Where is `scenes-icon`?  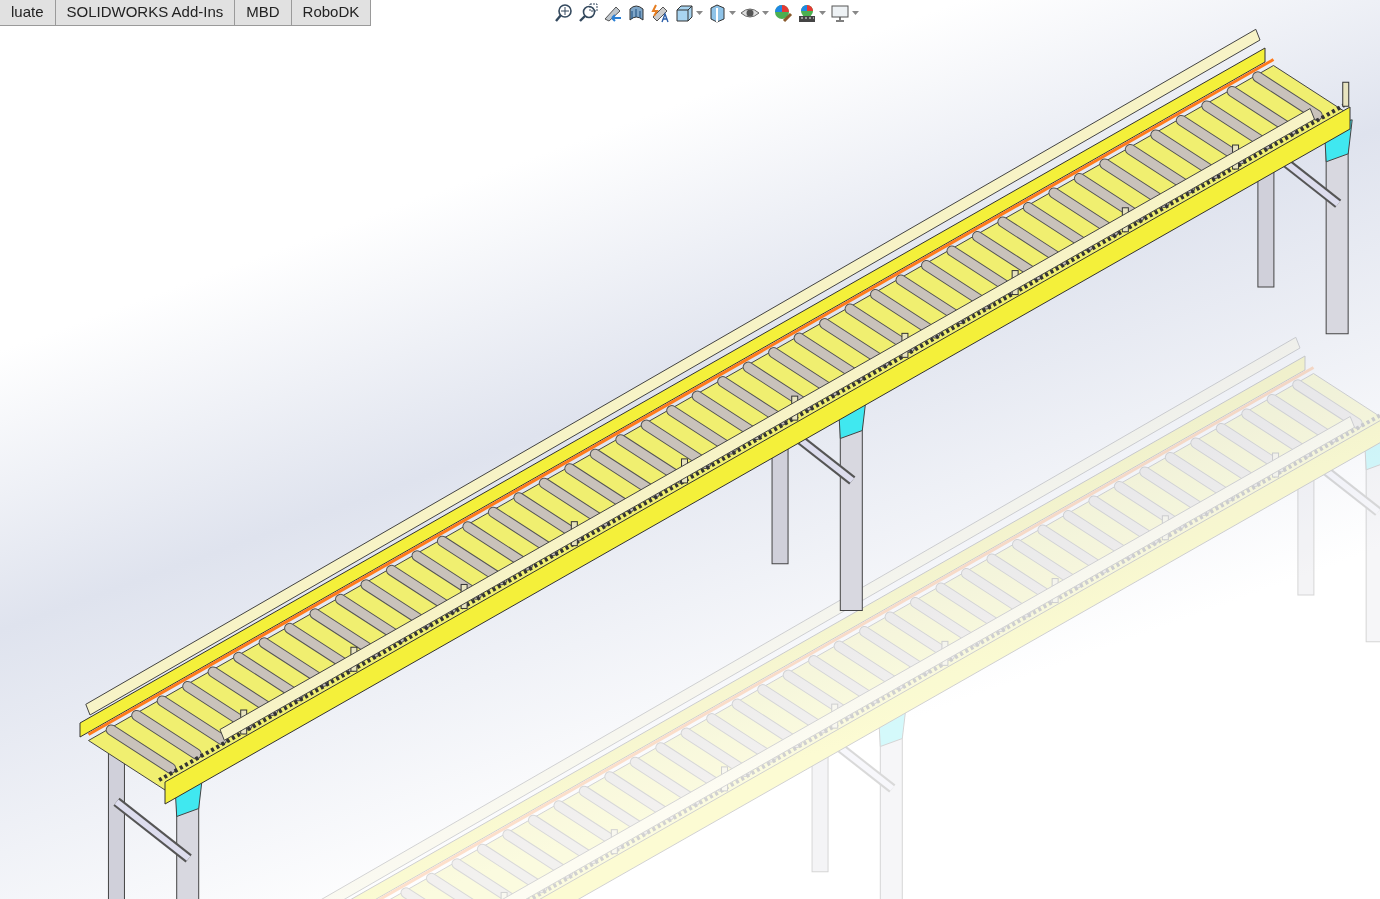 scenes-icon is located at coordinates (807, 13).